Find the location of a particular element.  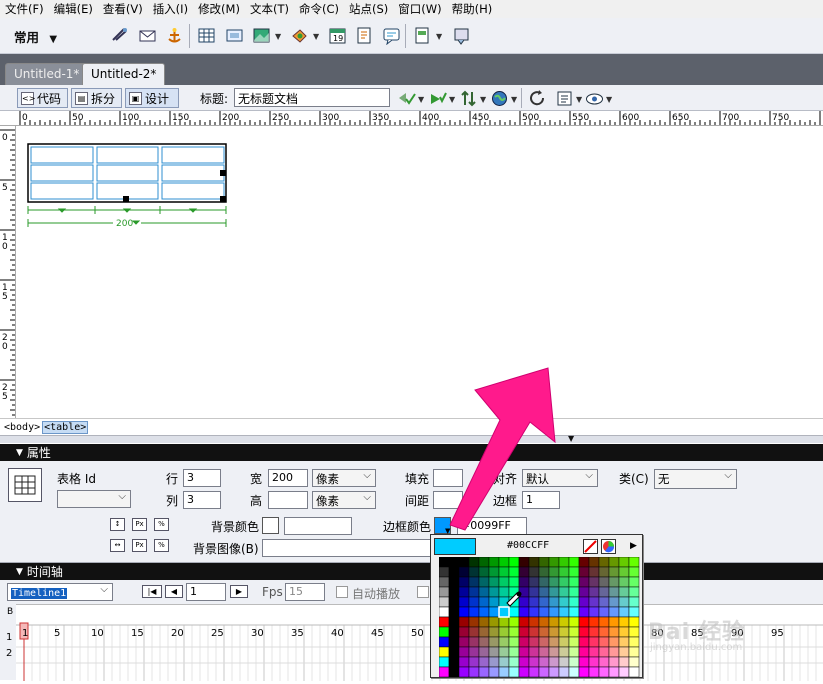

no-color-icon is located at coordinates (590, 546).